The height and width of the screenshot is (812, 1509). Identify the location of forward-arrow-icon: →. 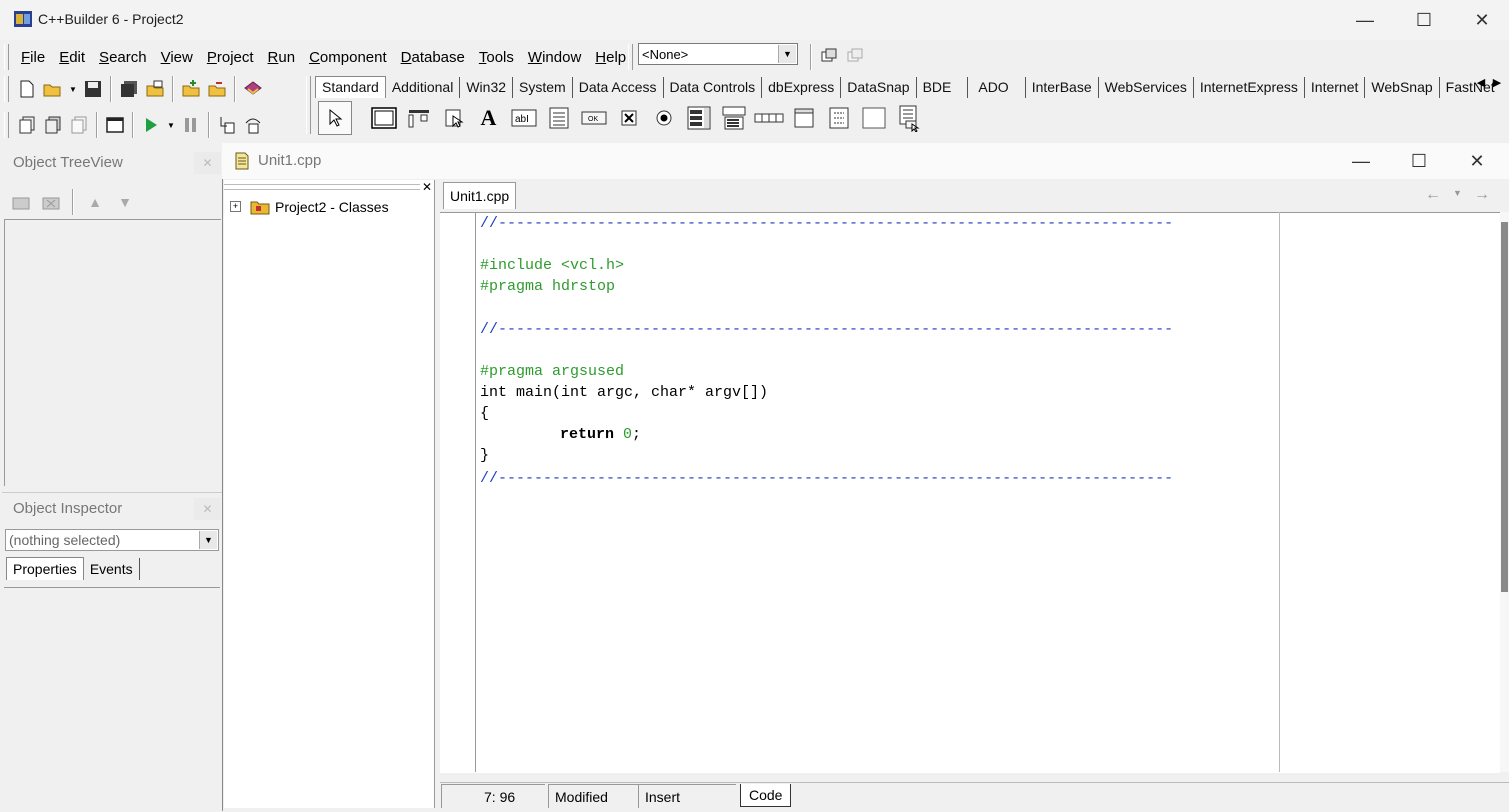
(1482, 195).